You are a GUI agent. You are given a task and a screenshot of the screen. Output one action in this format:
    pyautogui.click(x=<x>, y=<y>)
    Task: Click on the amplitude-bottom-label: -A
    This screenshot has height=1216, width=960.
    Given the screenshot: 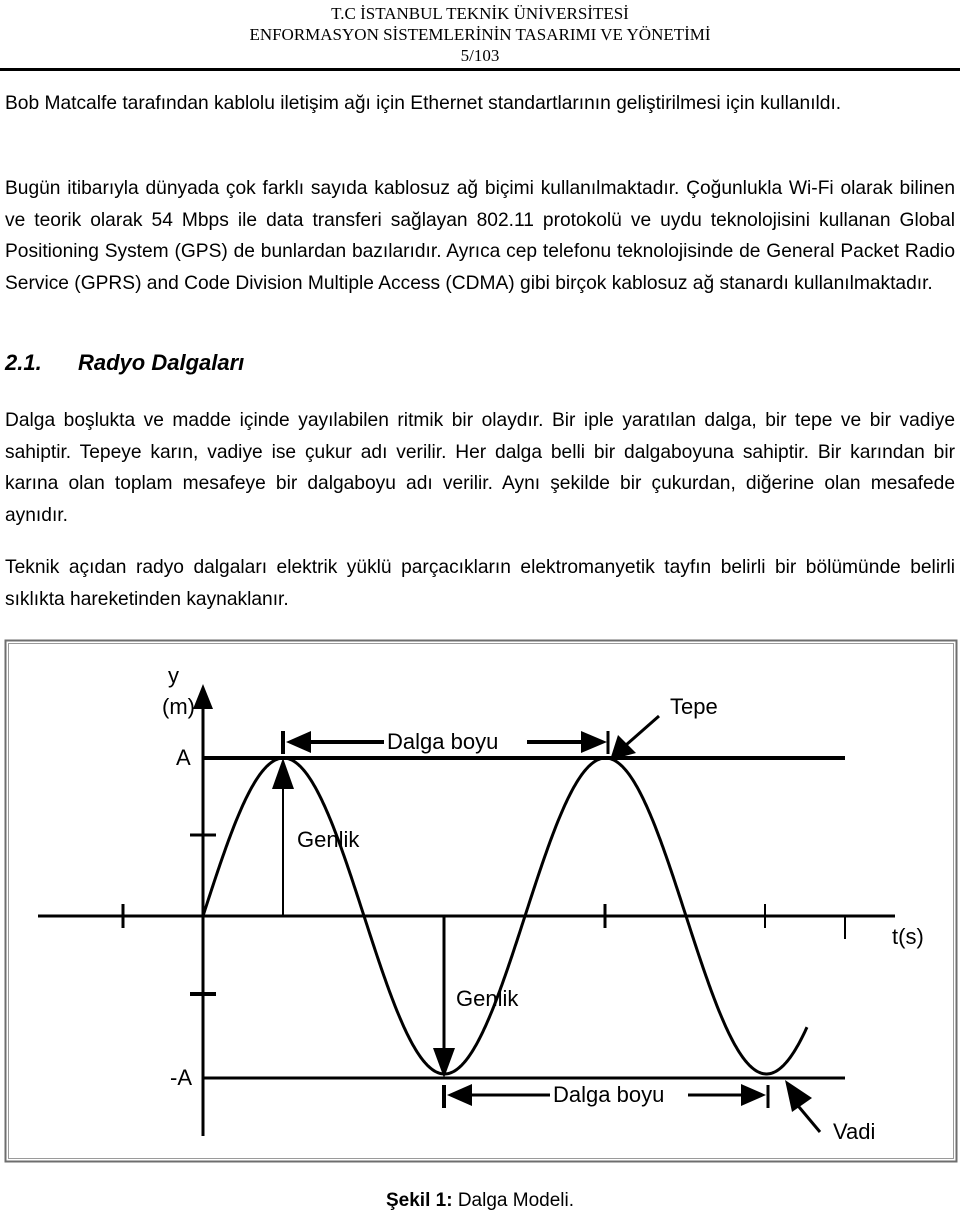 What is the action you would take?
    pyautogui.click(x=181, y=1077)
    